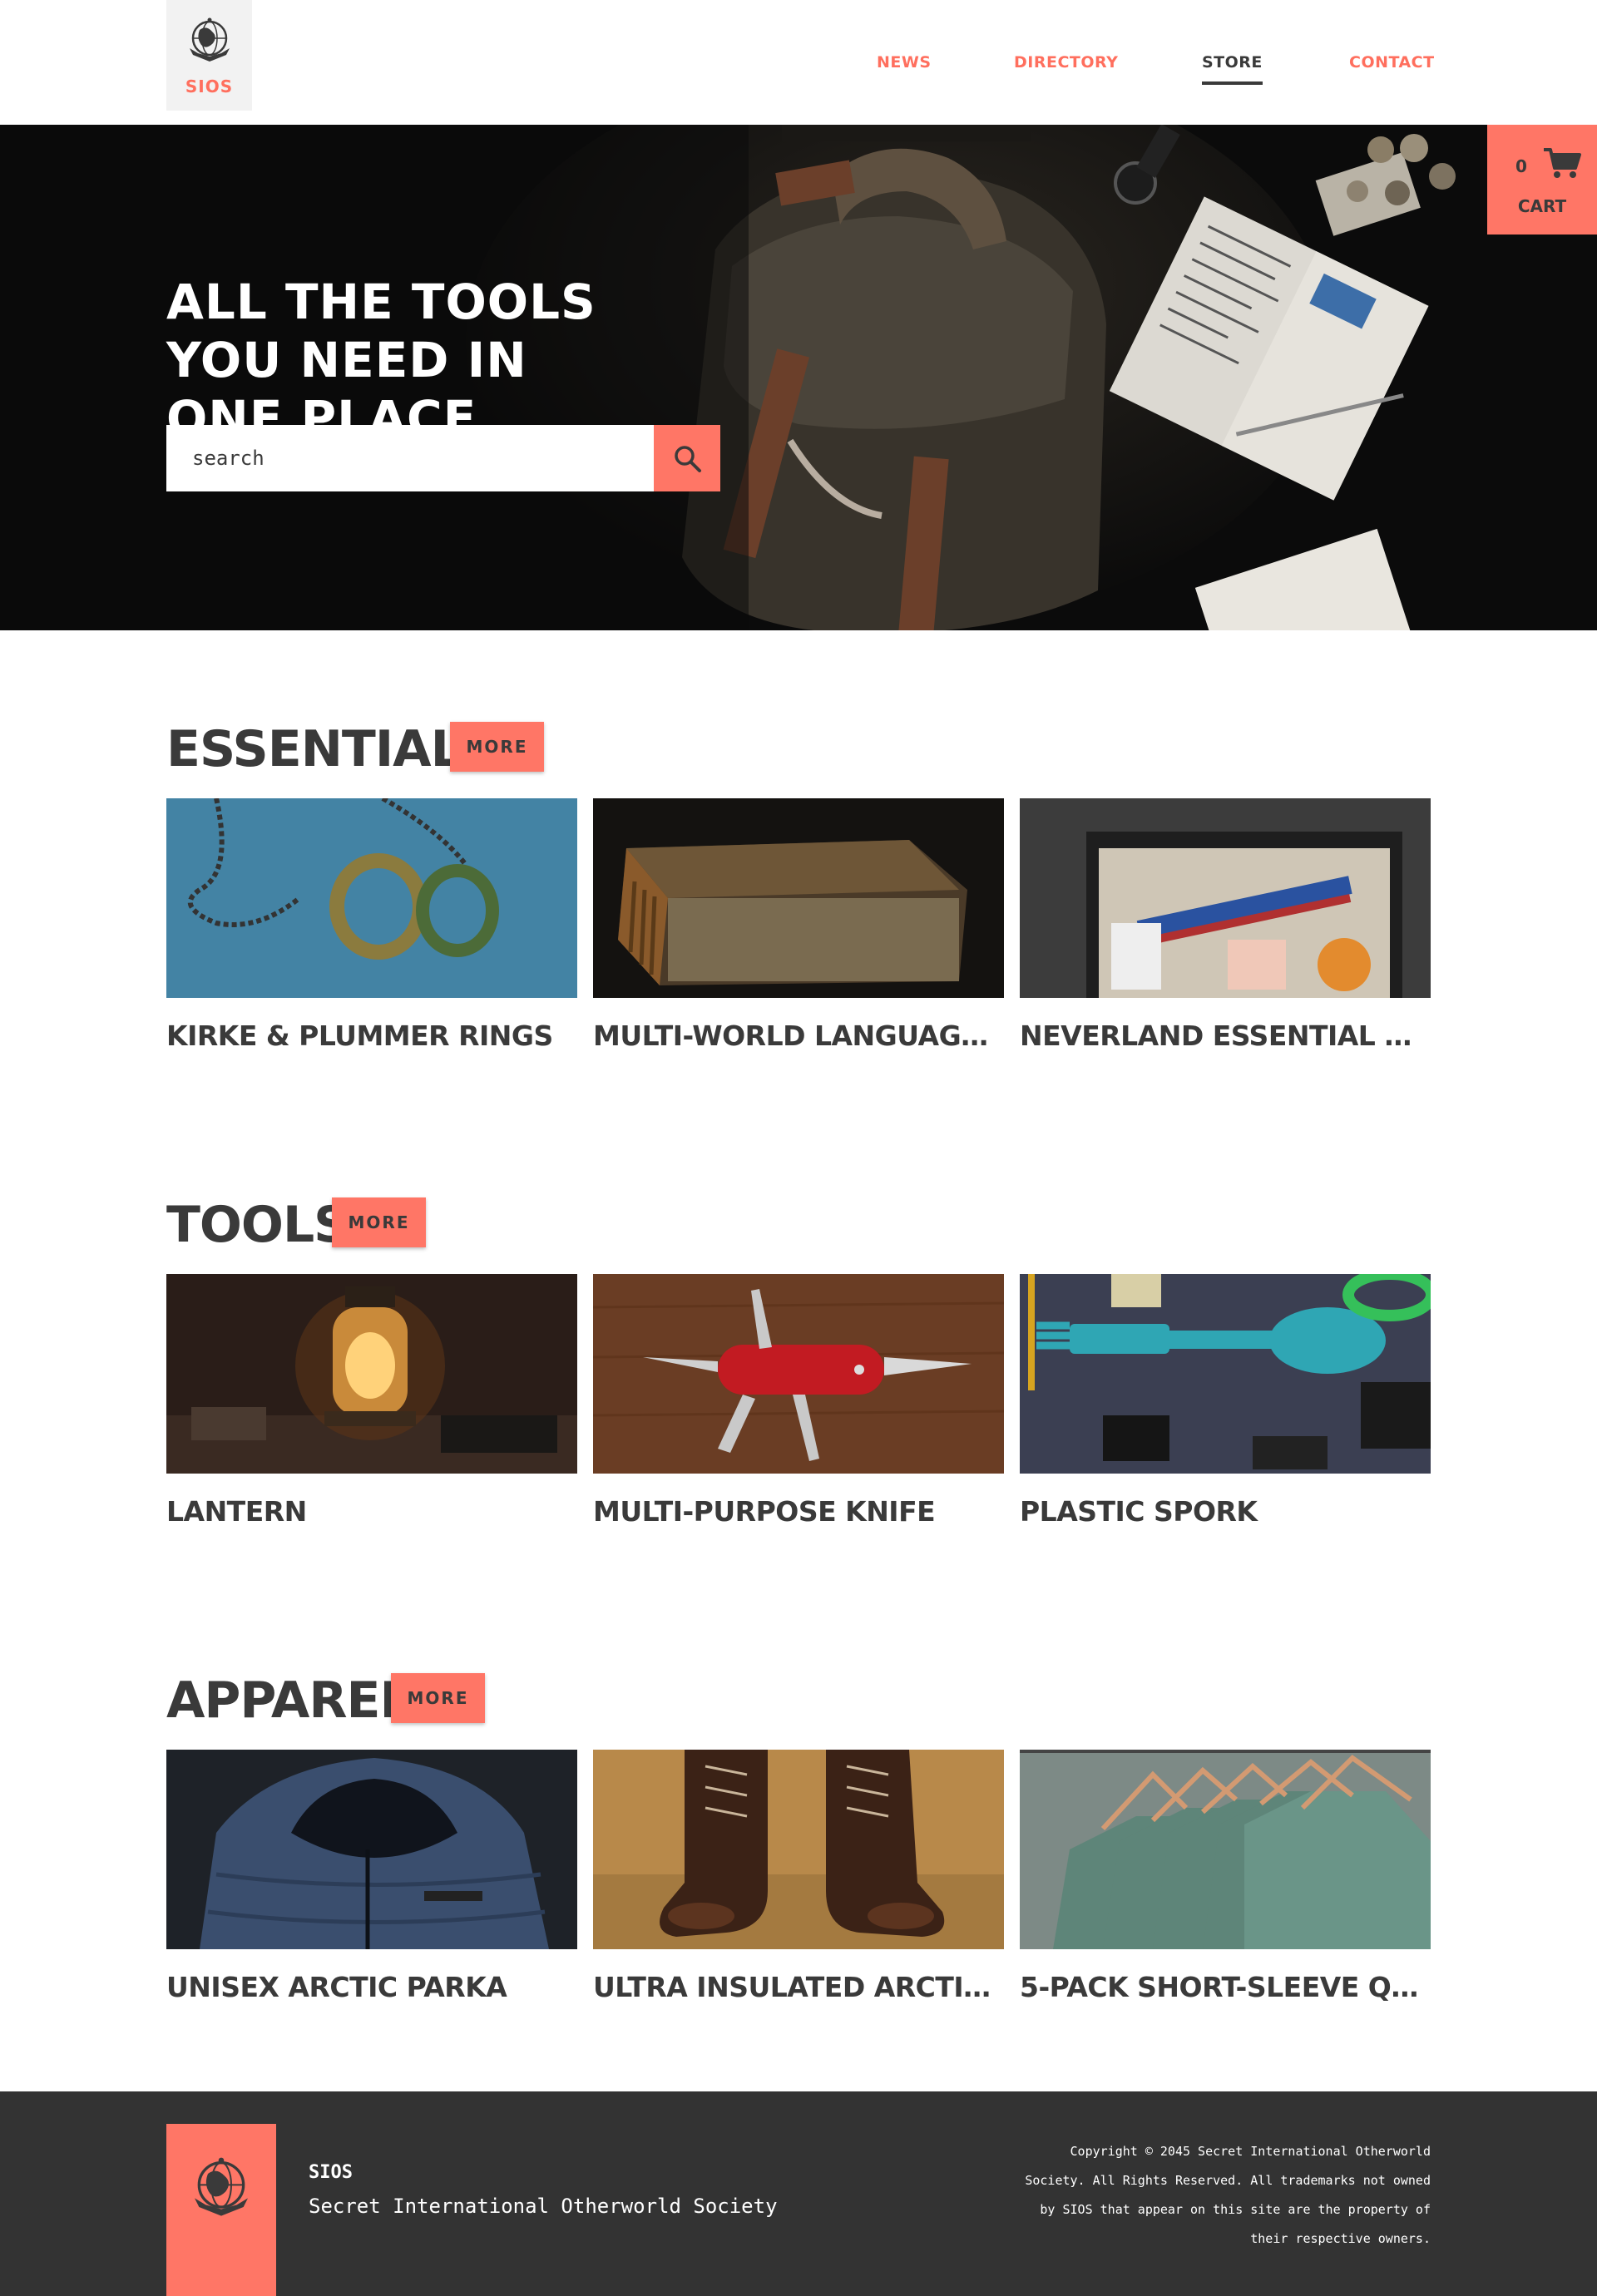 This screenshot has height=2296, width=1597. Describe the element at coordinates (236, 1511) in the screenshot. I see `product-title: LANTERN` at that location.